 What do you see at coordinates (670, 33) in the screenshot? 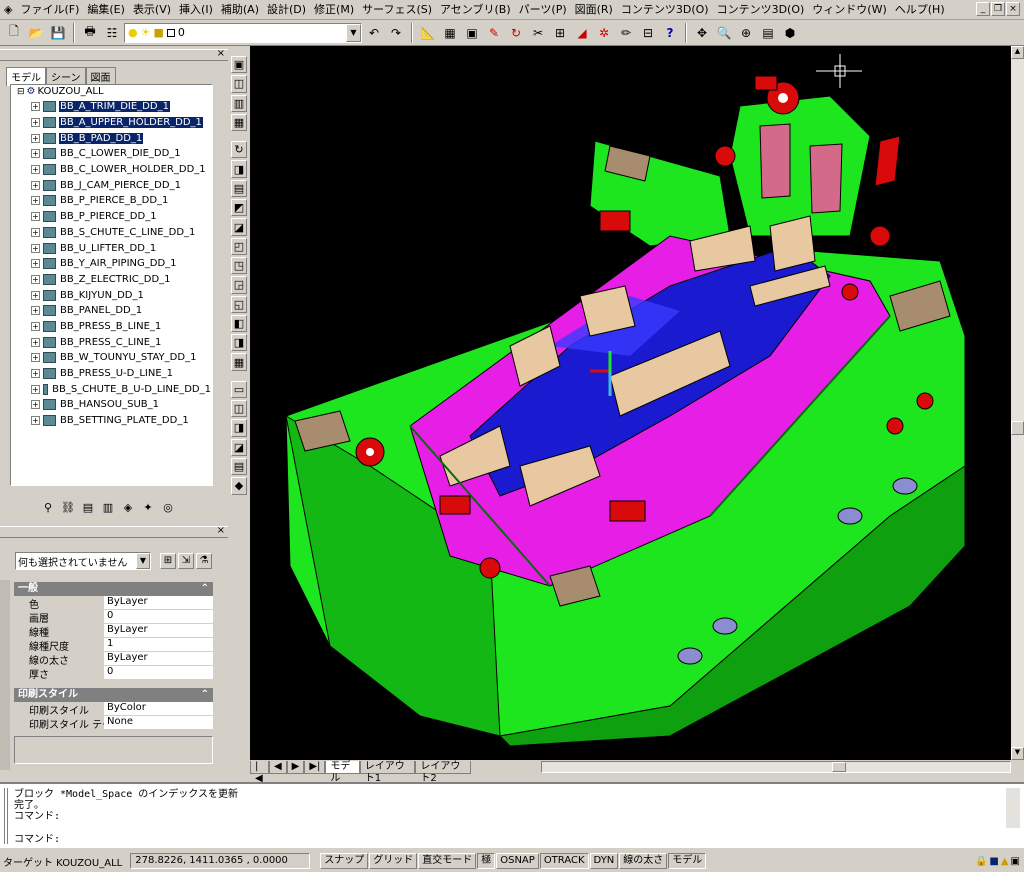
I see `help-icon: ?` at bounding box center [670, 33].